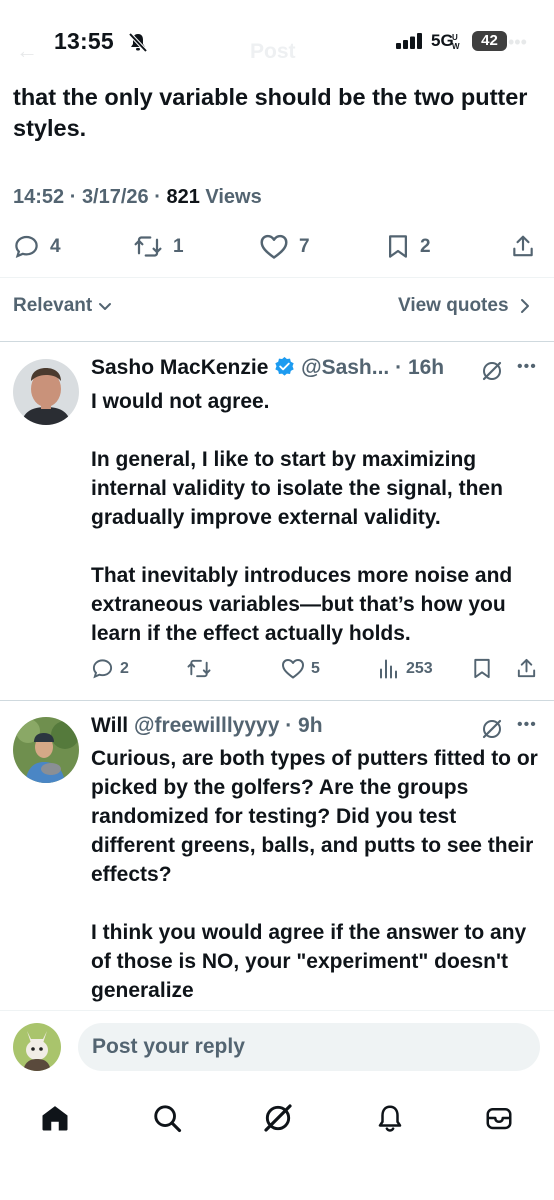  What do you see at coordinates (425, 246) in the screenshot?
I see `bookmark-count: 2` at bounding box center [425, 246].